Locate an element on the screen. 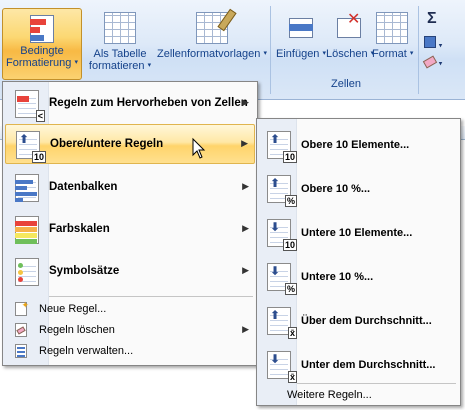 This screenshot has width=465, height=410. above-average-icon: ⬆ x̄ is located at coordinates (280, 322).